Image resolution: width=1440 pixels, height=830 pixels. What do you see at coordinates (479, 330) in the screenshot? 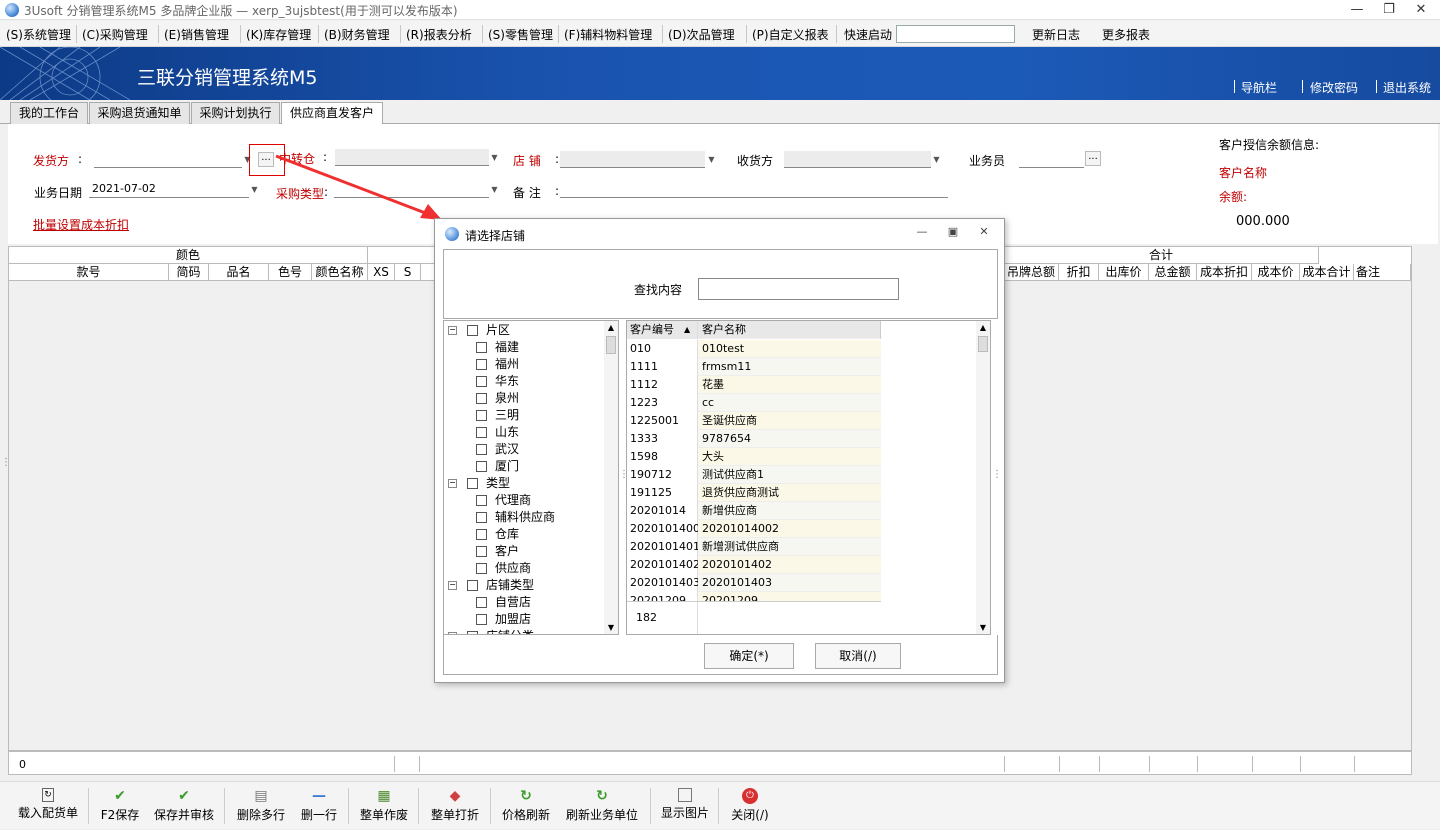
I see `tree-node: − 片区` at bounding box center [479, 330].